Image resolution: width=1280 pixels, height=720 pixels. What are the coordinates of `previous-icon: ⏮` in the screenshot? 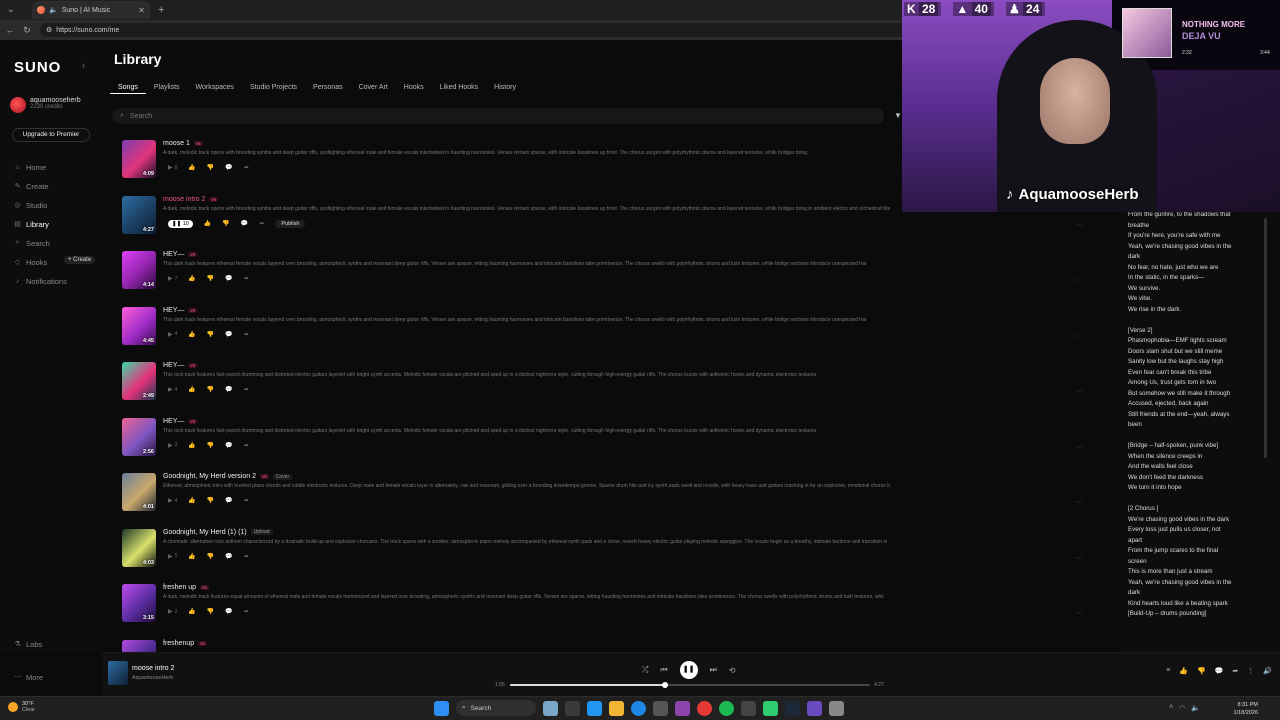 It's located at (663, 670).